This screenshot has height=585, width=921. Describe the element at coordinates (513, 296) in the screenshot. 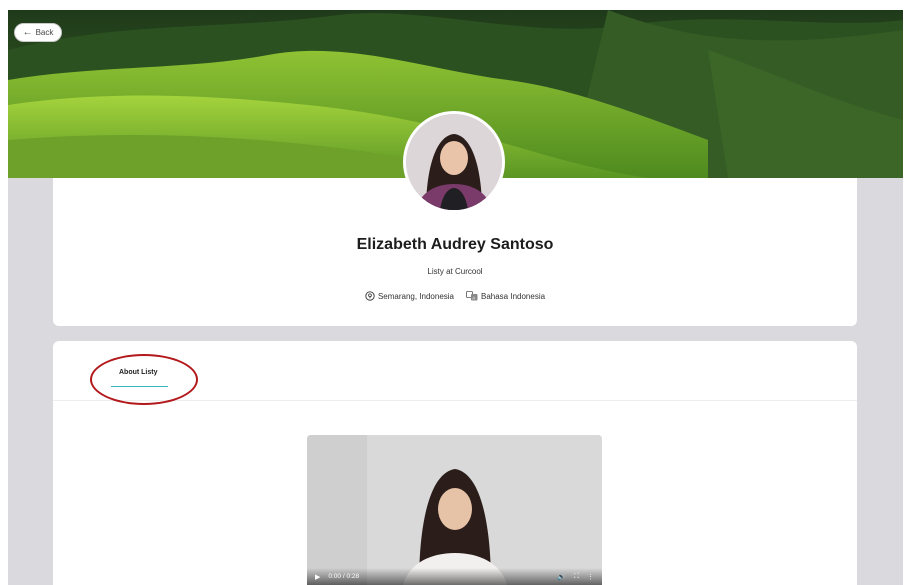

I see `language-text: Bahasa Indonesia` at that location.